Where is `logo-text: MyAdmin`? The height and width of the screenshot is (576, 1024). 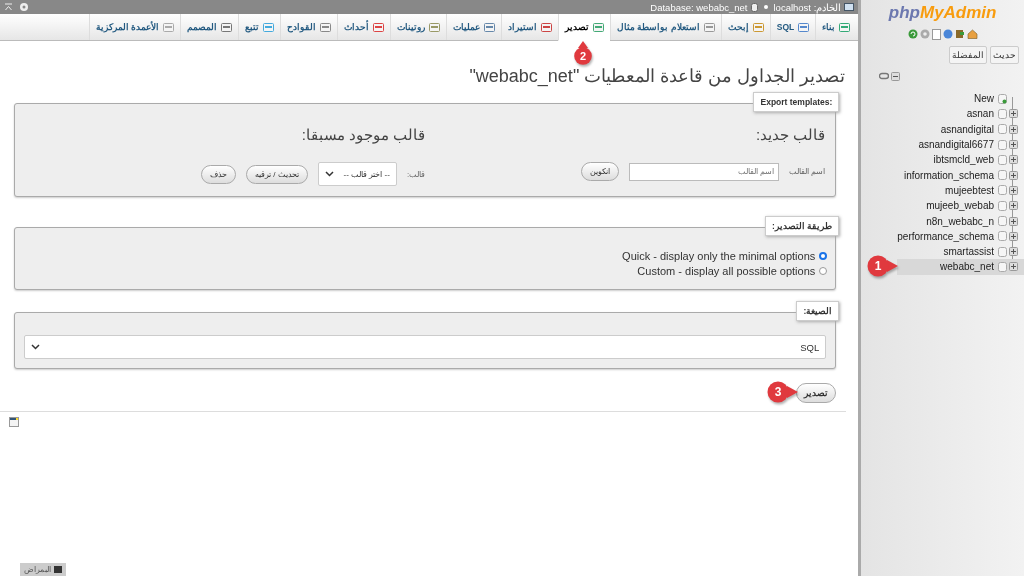
logo-text: MyAdmin is located at coordinates (958, 13).